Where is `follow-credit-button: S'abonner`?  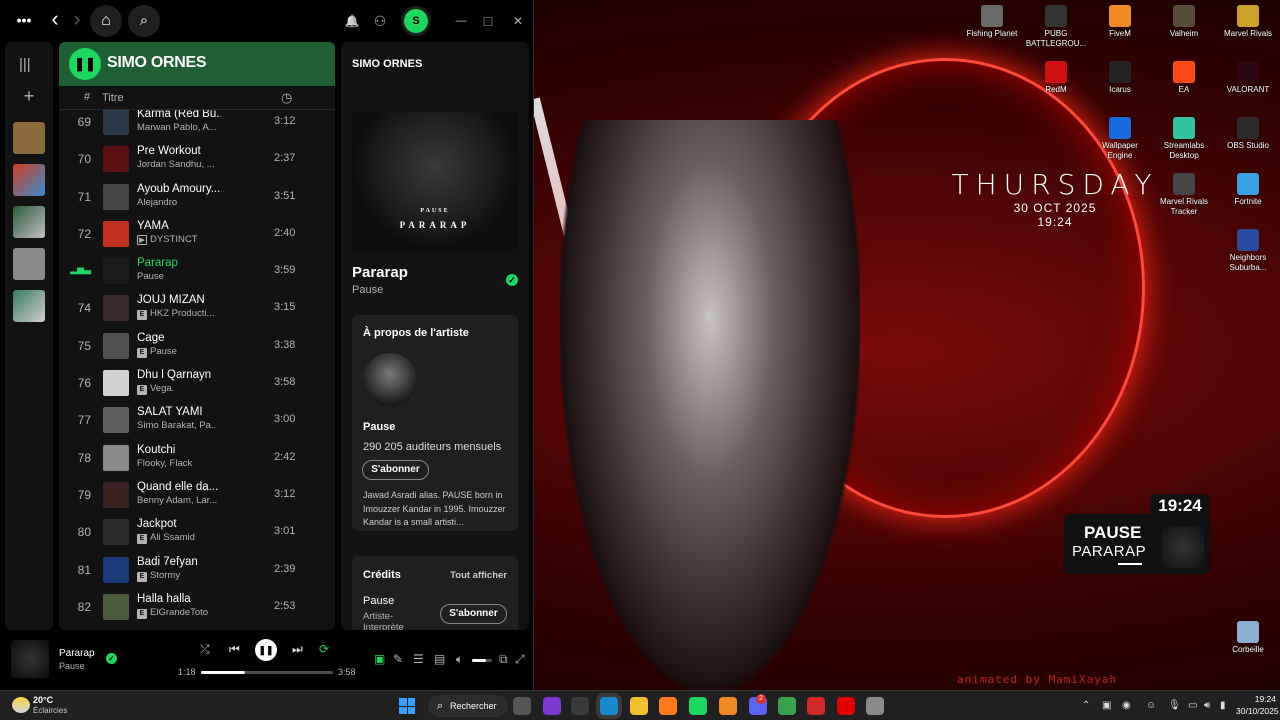 follow-credit-button: S'abonner is located at coordinates (473, 614).